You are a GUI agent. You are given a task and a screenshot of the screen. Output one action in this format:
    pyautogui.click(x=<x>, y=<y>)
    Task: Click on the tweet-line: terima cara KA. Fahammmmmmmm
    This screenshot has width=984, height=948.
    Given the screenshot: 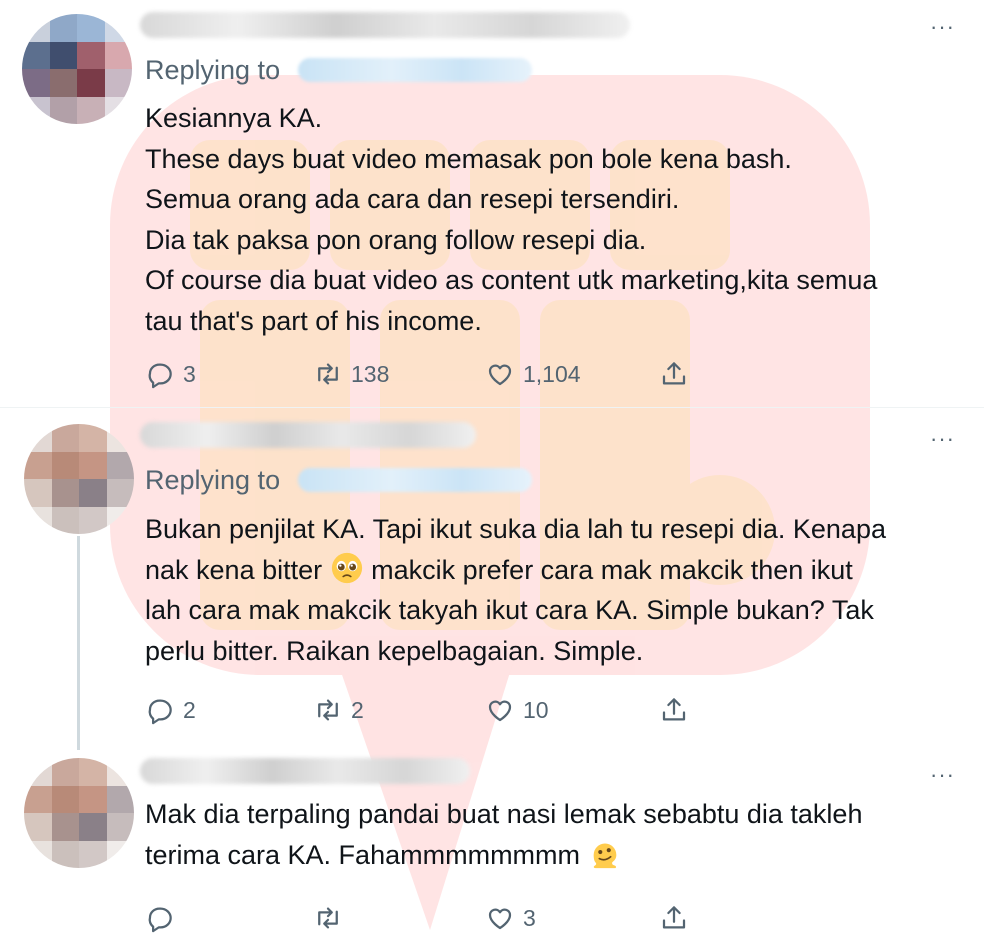 What is the action you would take?
    pyautogui.click(x=503, y=855)
    